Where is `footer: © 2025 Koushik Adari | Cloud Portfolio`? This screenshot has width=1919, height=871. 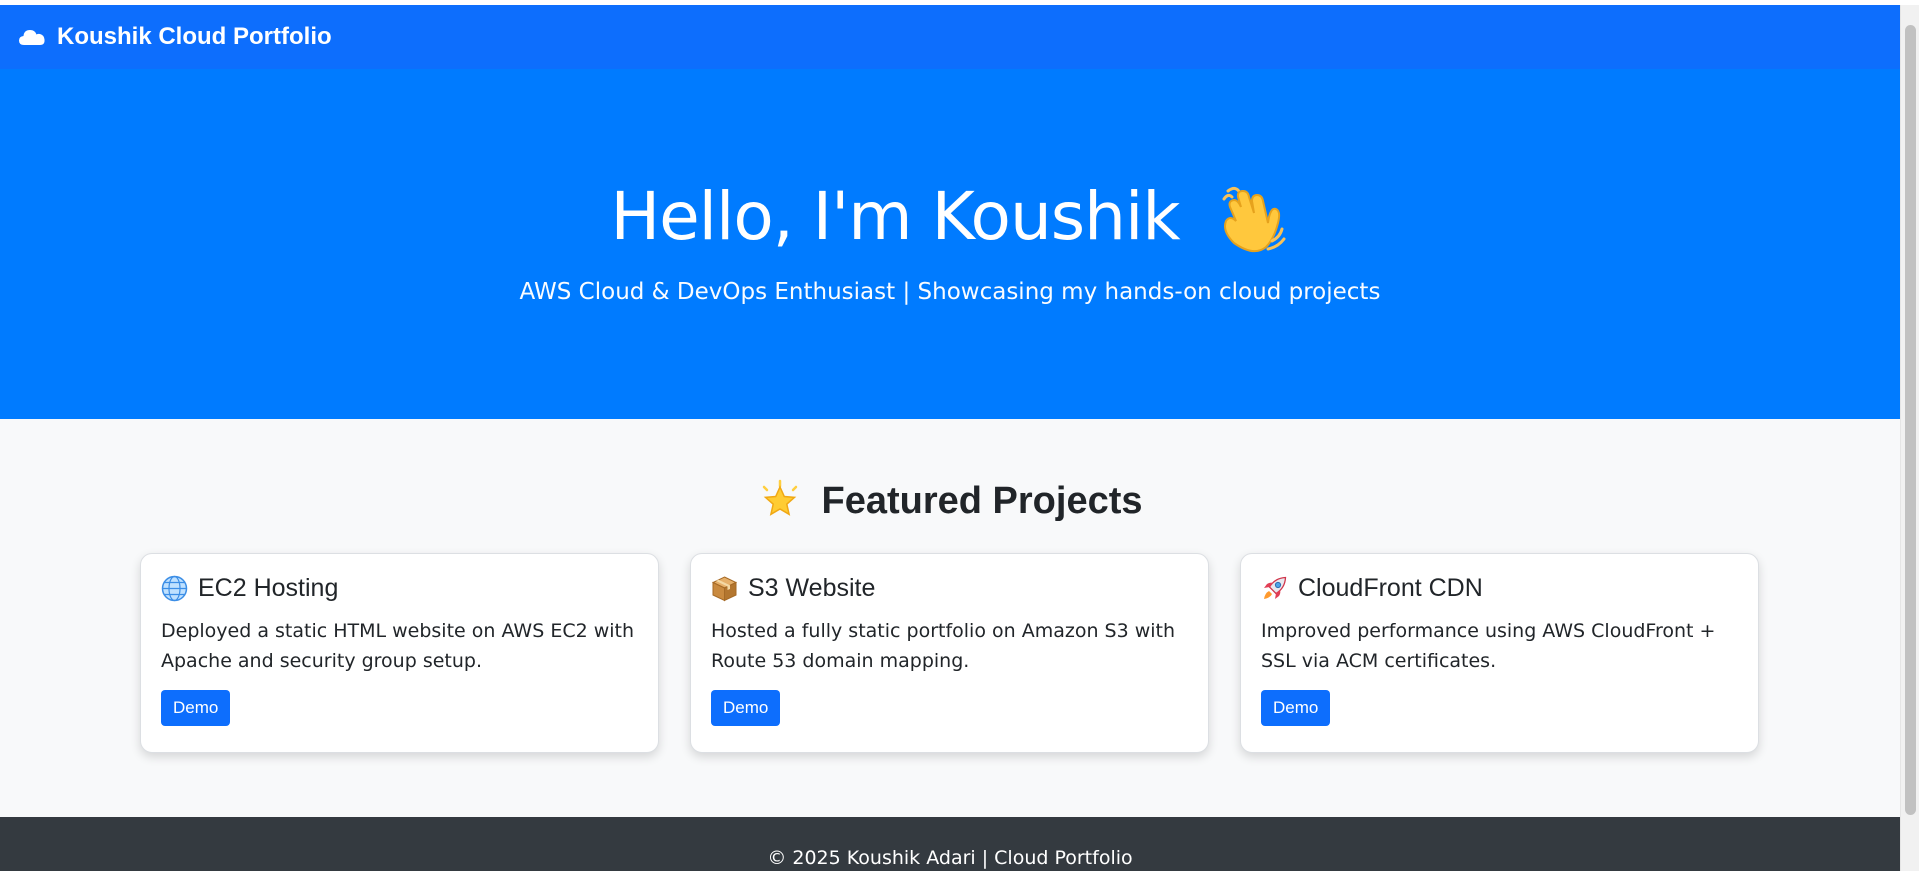 footer: © 2025 Koushik Adari | Cloud Portfolio is located at coordinates (950, 844).